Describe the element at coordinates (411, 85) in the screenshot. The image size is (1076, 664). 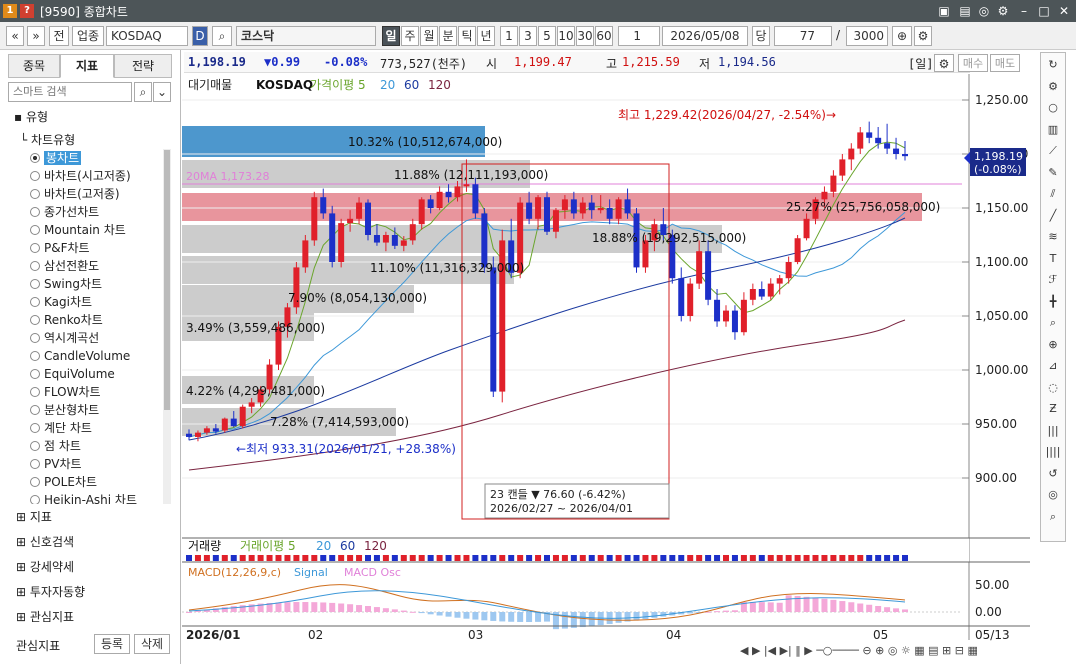
I see `legend-item: 60` at that location.